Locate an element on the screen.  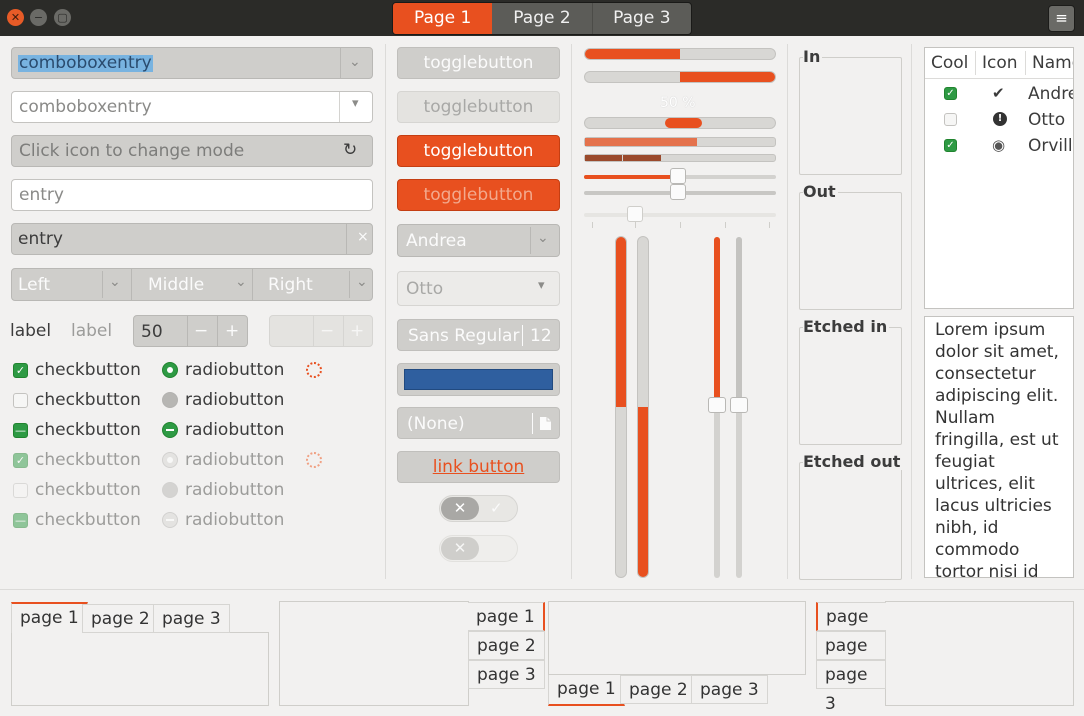
entry-value: entry is located at coordinates (40, 239).